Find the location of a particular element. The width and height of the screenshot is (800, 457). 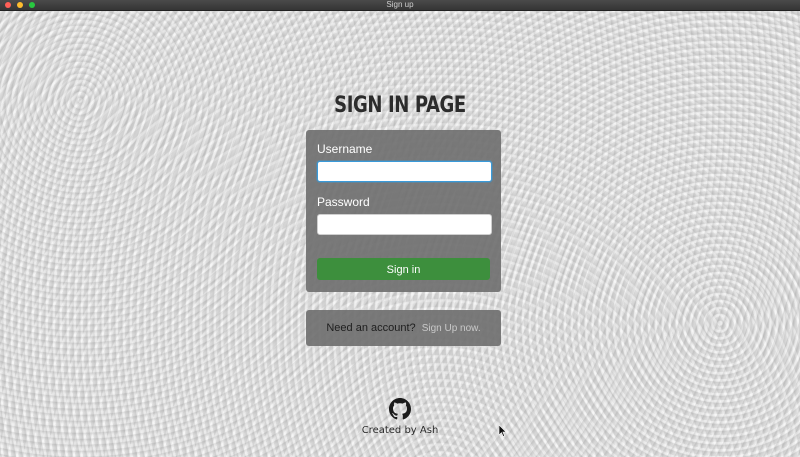

mouse-cursor-icon is located at coordinates (503, 431).